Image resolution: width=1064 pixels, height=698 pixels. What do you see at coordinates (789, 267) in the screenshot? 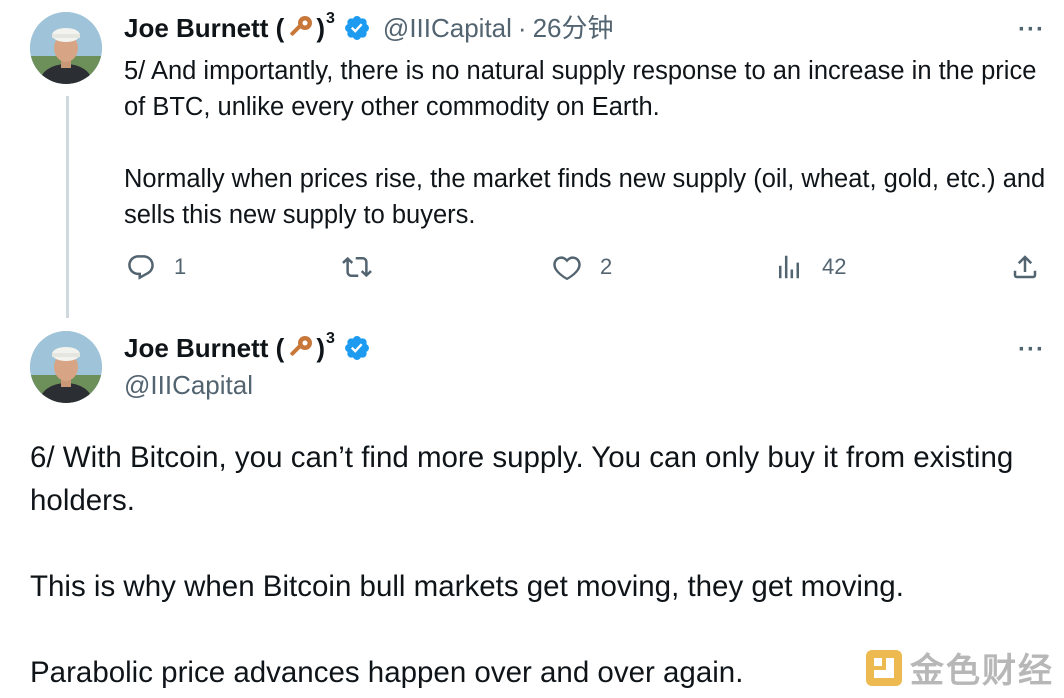
I see `views-chart-icon` at bounding box center [789, 267].